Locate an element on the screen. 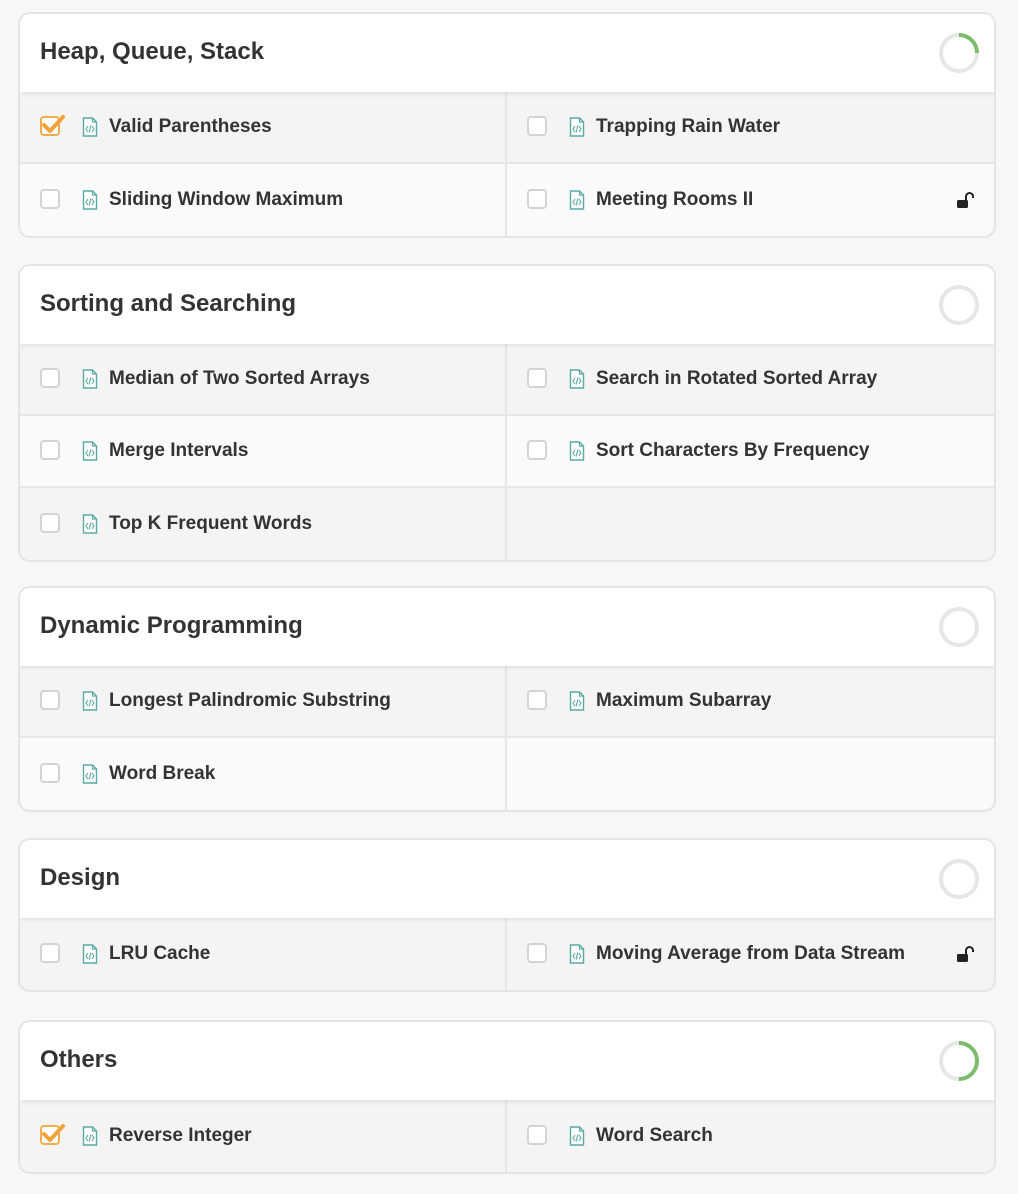 Image resolution: width=1018 pixels, height=1194 pixels. problem-item: Word Search is located at coordinates (750, 1136).